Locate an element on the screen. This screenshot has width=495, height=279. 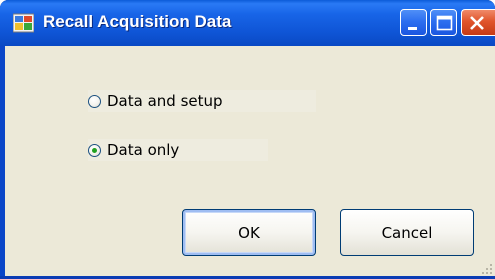
ok-button: OK is located at coordinates (249, 232).